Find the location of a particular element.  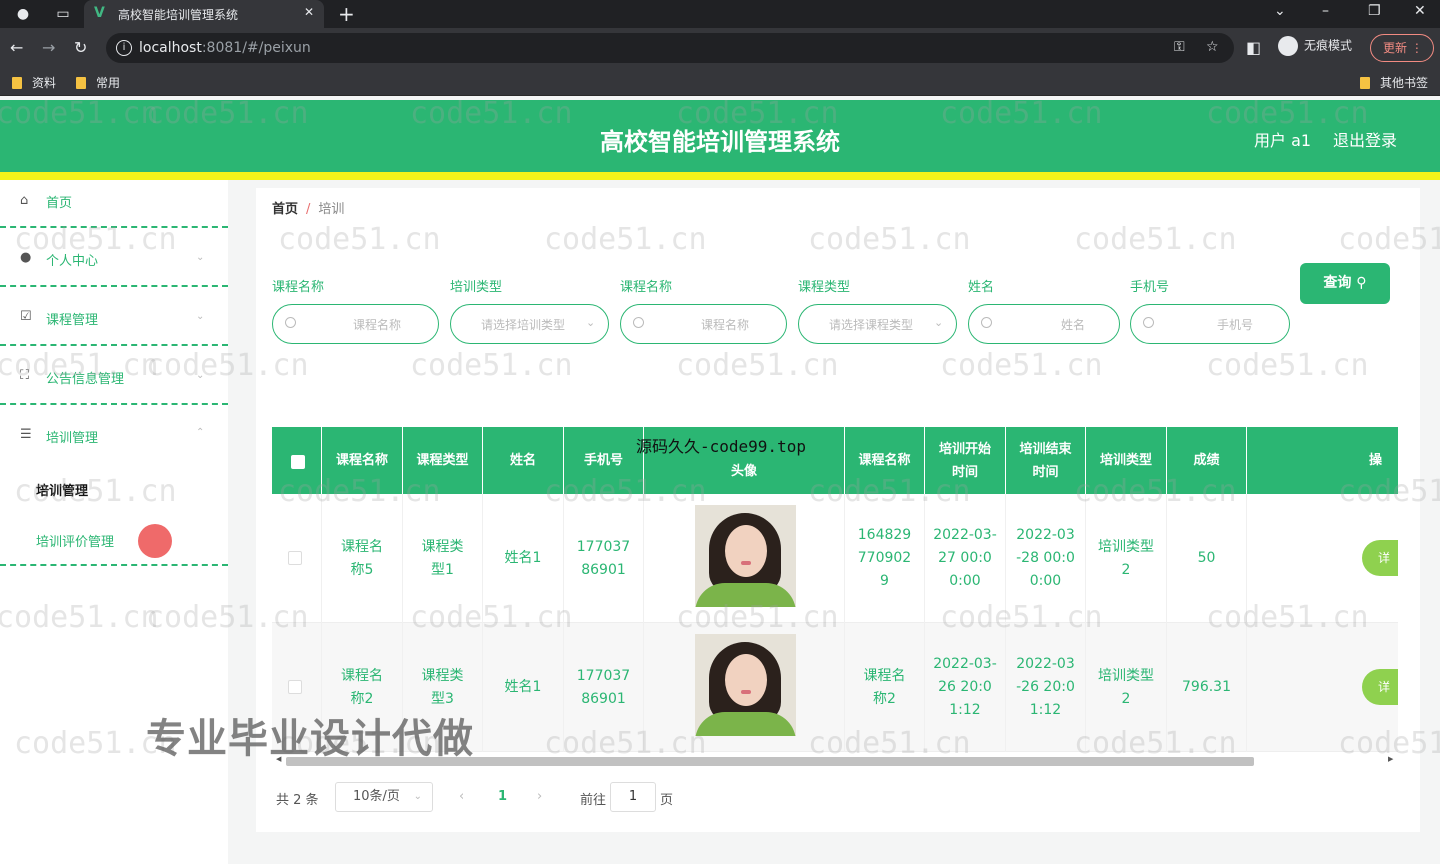

bookmark-item: 常用 is located at coordinates (98, 82).